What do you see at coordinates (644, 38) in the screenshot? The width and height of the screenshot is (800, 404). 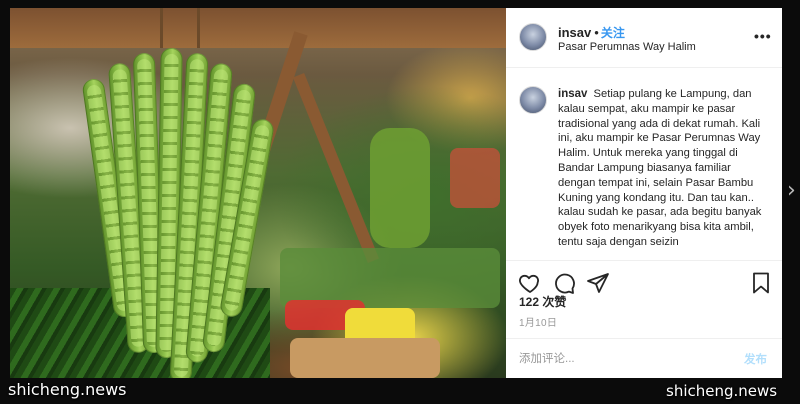 I see `post-header: insav • 关注 Pasar Perumnas Way Halim •••` at bounding box center [644, 38].